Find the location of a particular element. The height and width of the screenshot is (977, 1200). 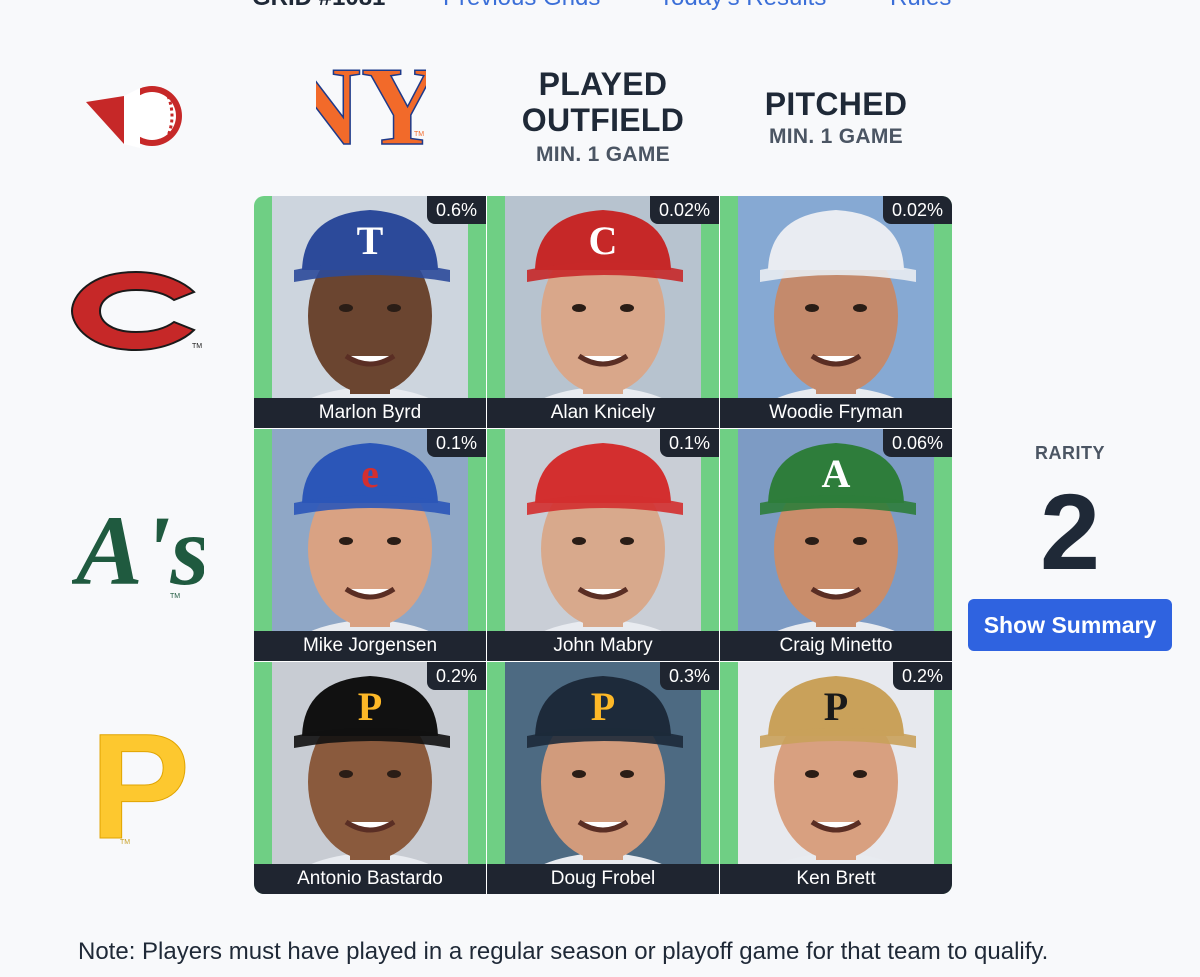

todays-results-link: Today's Results is located at coordinates (742, 6).